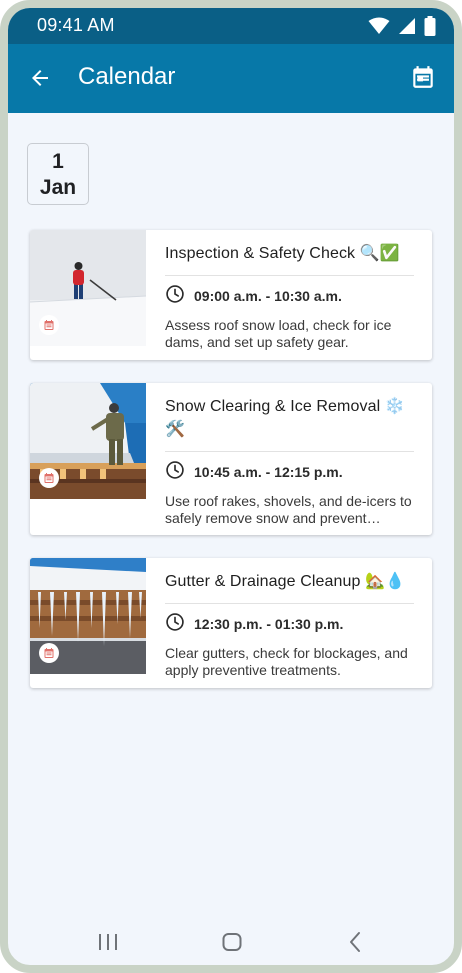 This screenshot has width=462, height=973. I want to click on event-time: 09:00 a.m. - 10:30 a.m., so click(268, 295).